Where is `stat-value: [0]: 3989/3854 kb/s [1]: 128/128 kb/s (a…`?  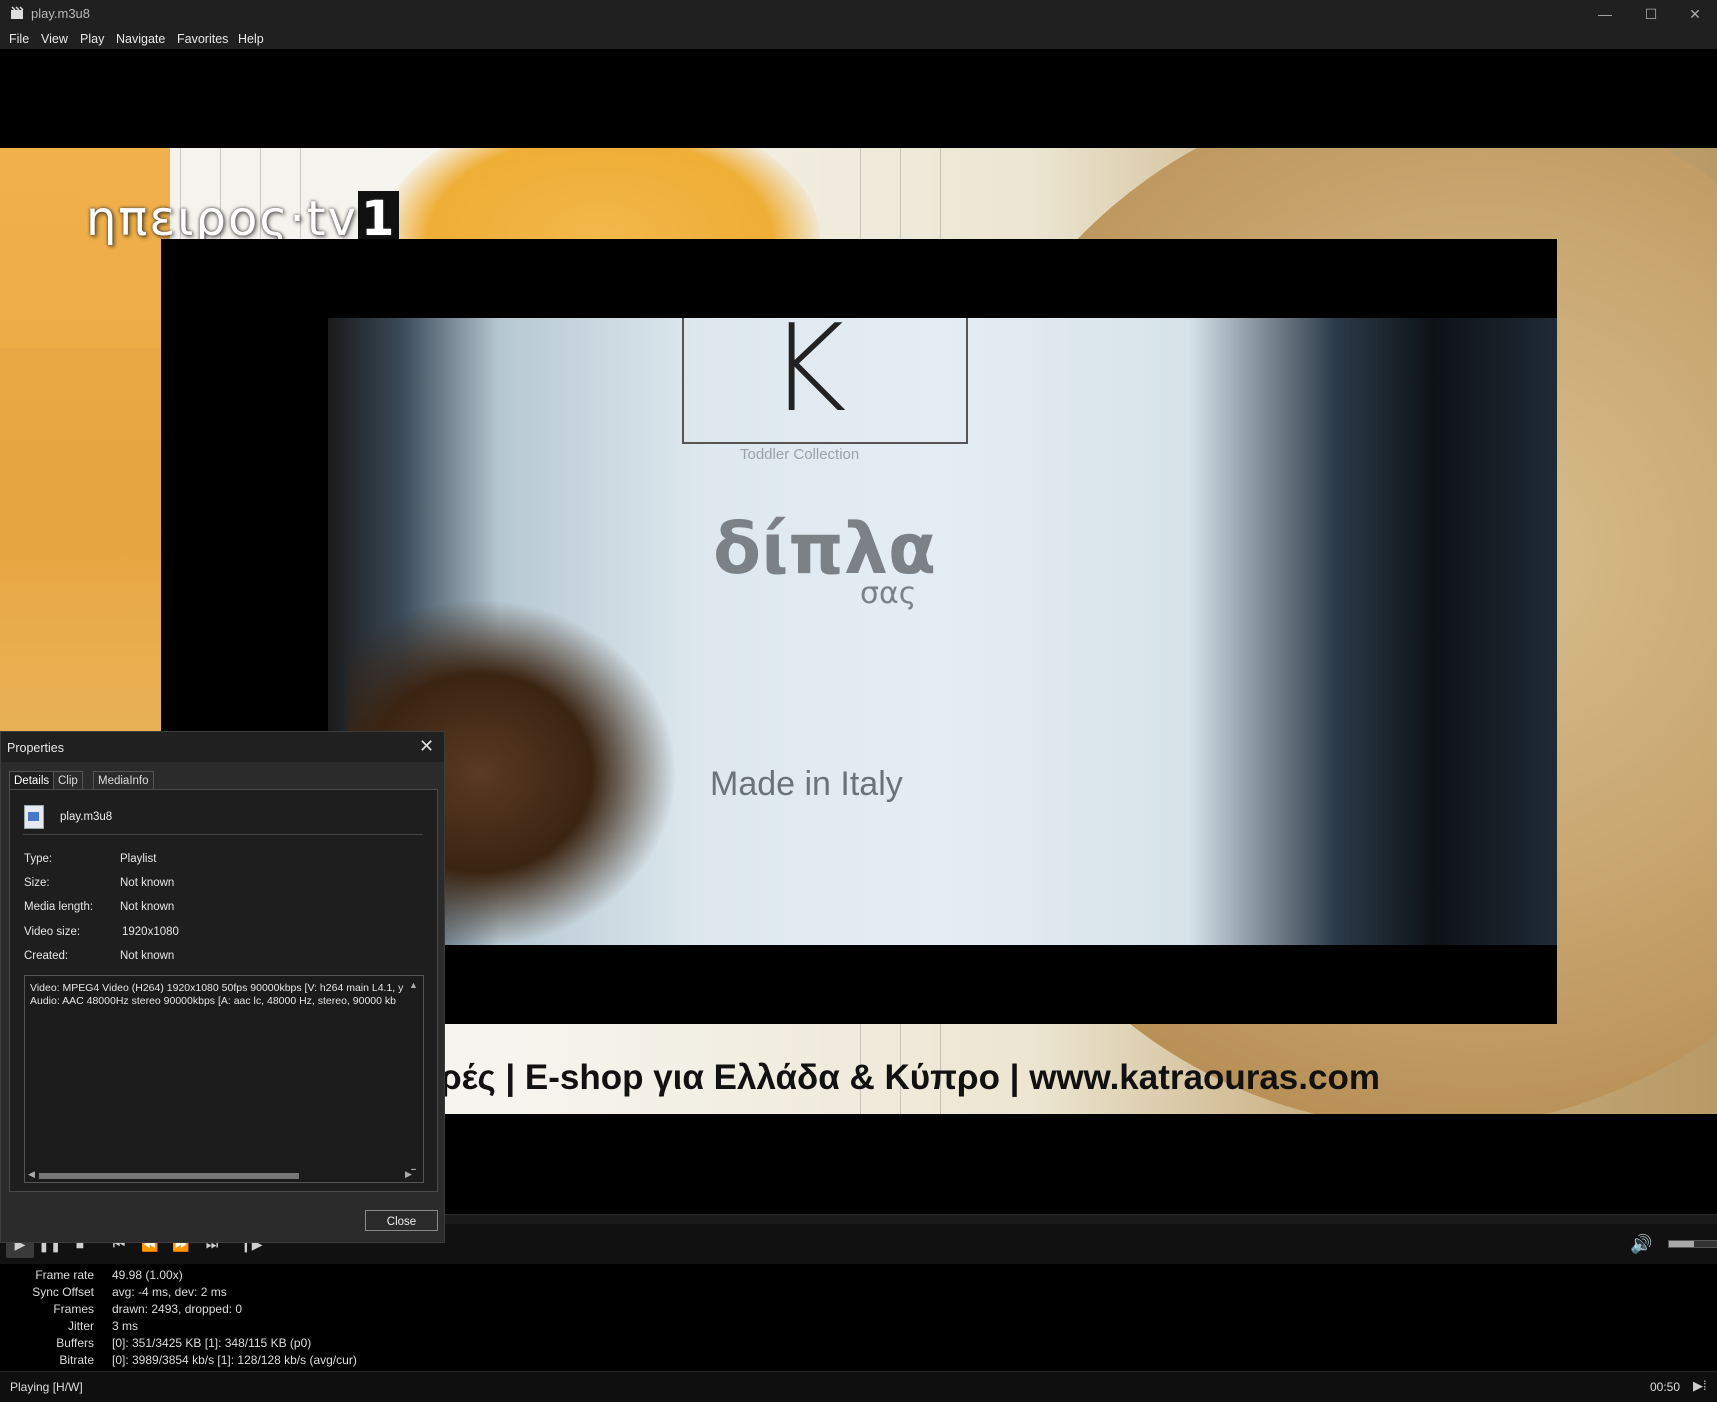
stat-value: [0]: 3989/3854 kb/s [1]: 128/128 kb/s (a… is located at coordinates (234, 1360).